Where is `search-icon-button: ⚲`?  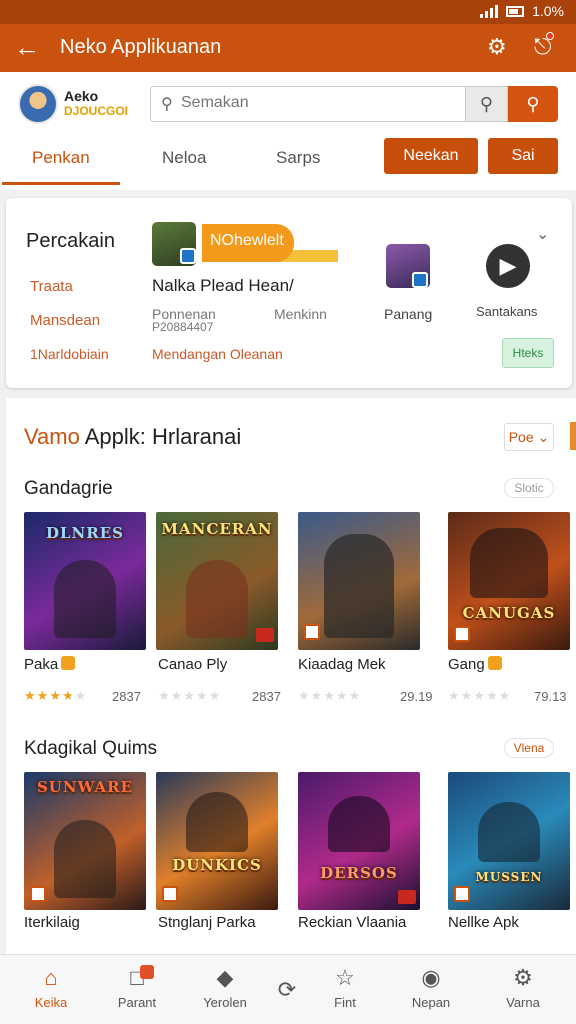 search-icon-button: ⚲ is located at coordinates (487, 104).